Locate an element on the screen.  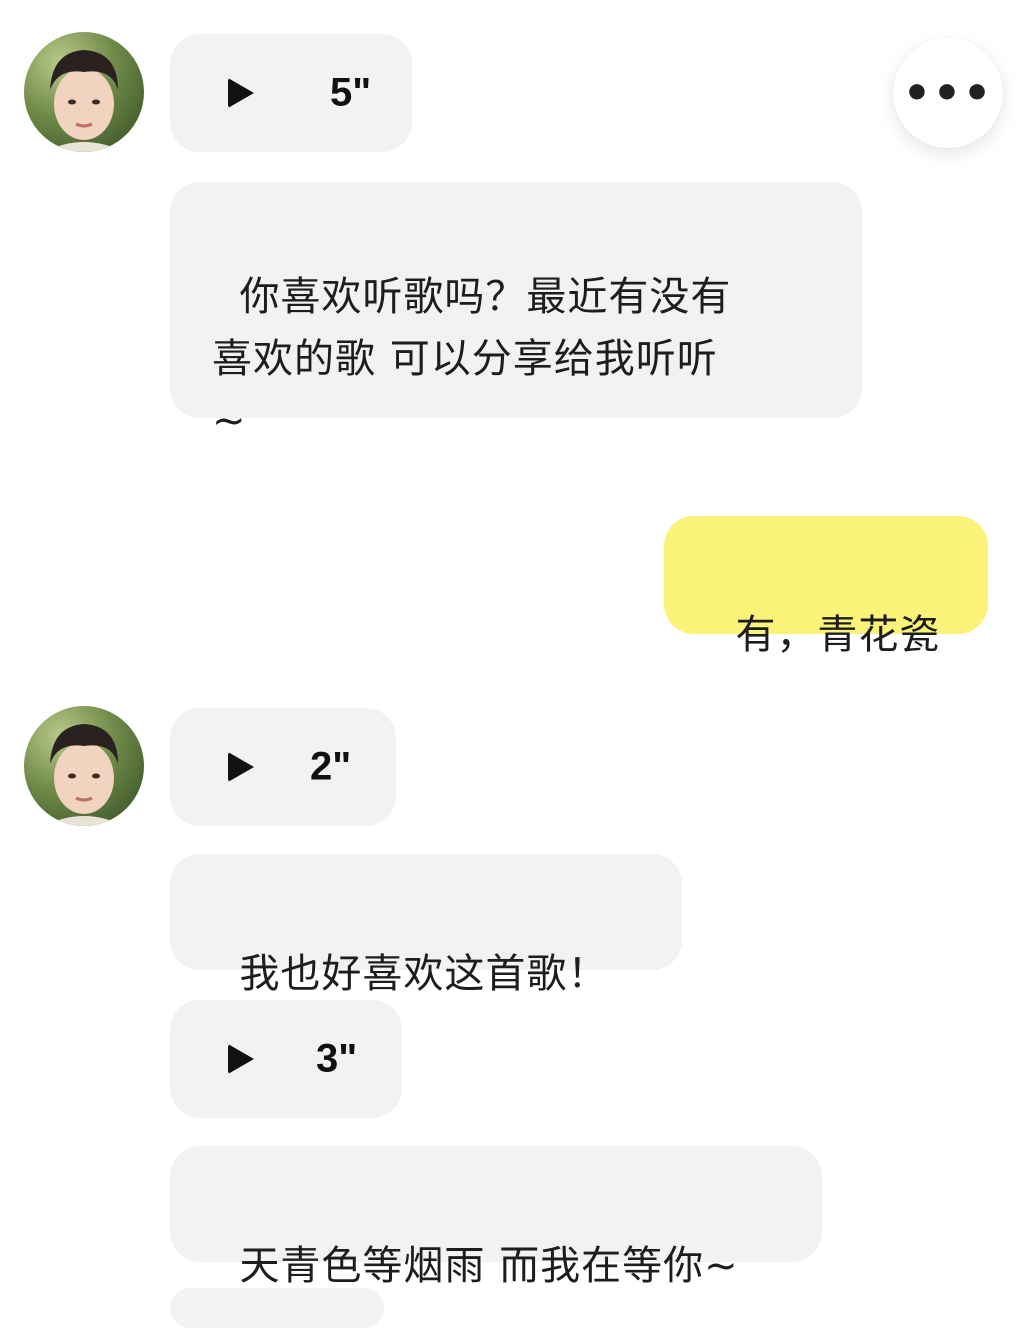
voice-duration: 2" is located at coordinates (331, 766).